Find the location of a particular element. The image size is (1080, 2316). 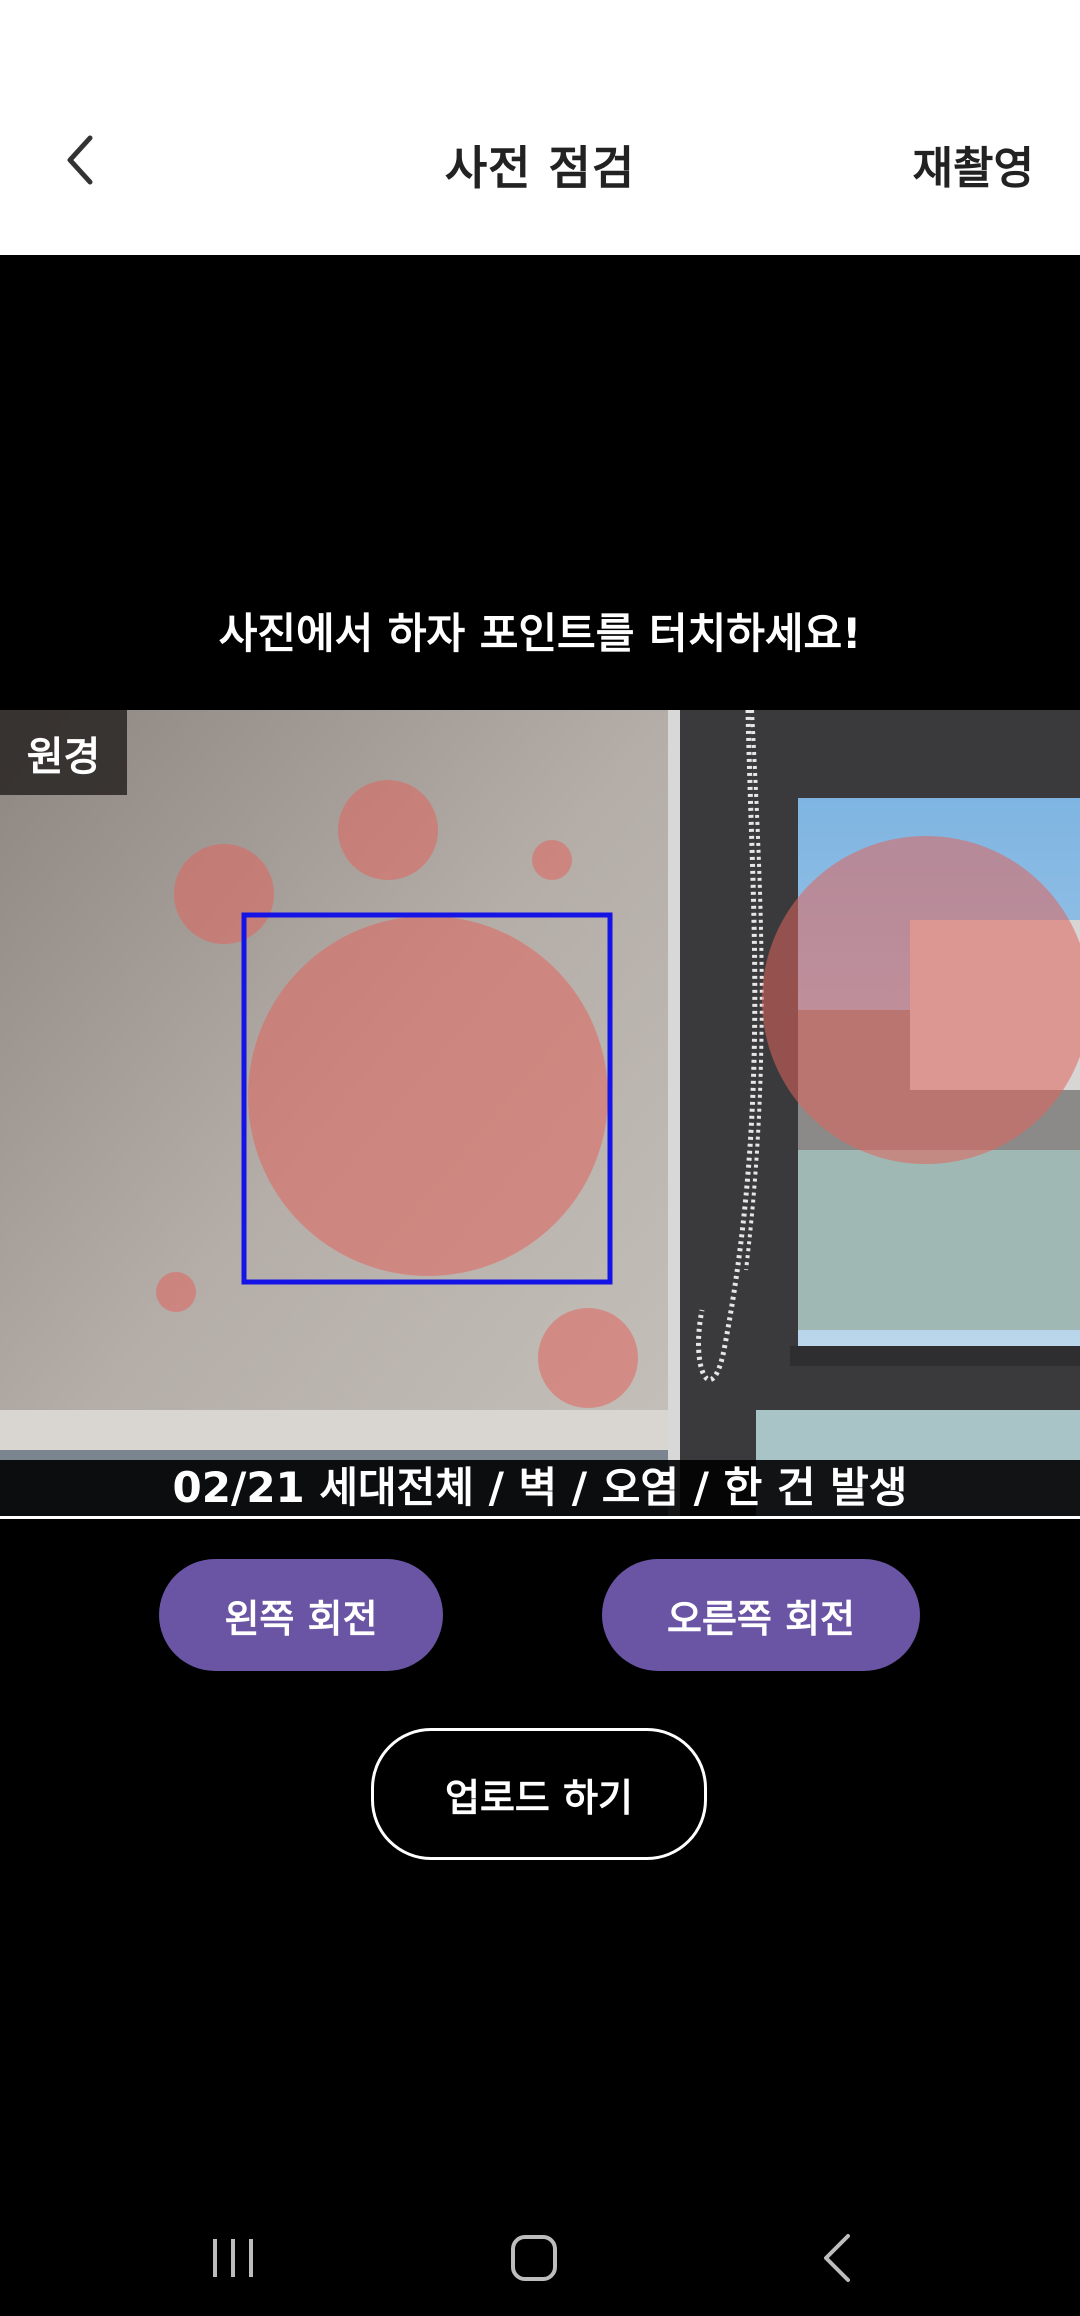

upload-button: 업로드 하기 is located at coordinates (539, 1794).